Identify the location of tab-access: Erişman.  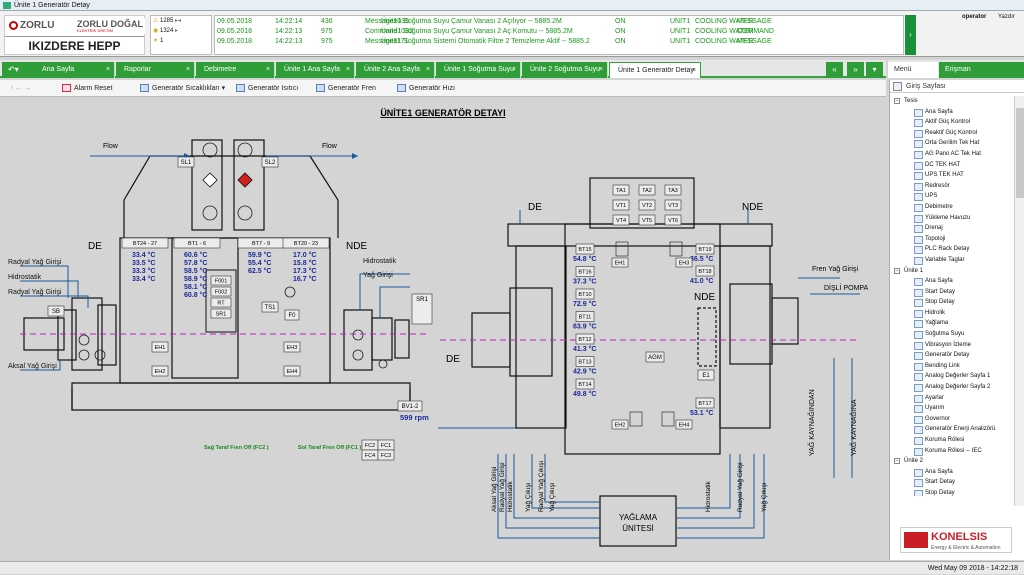
(981, 70).